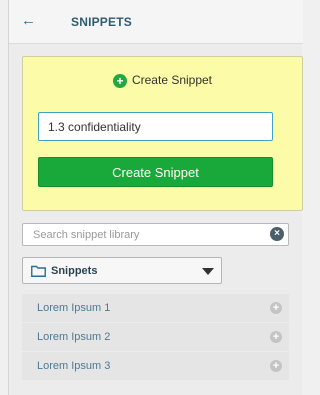 The height and width of the screenshot is (395, 320). Describe the element at coordinates (29, 21) in the screenshot. I see `arrow-left-icon: ←` at that location.